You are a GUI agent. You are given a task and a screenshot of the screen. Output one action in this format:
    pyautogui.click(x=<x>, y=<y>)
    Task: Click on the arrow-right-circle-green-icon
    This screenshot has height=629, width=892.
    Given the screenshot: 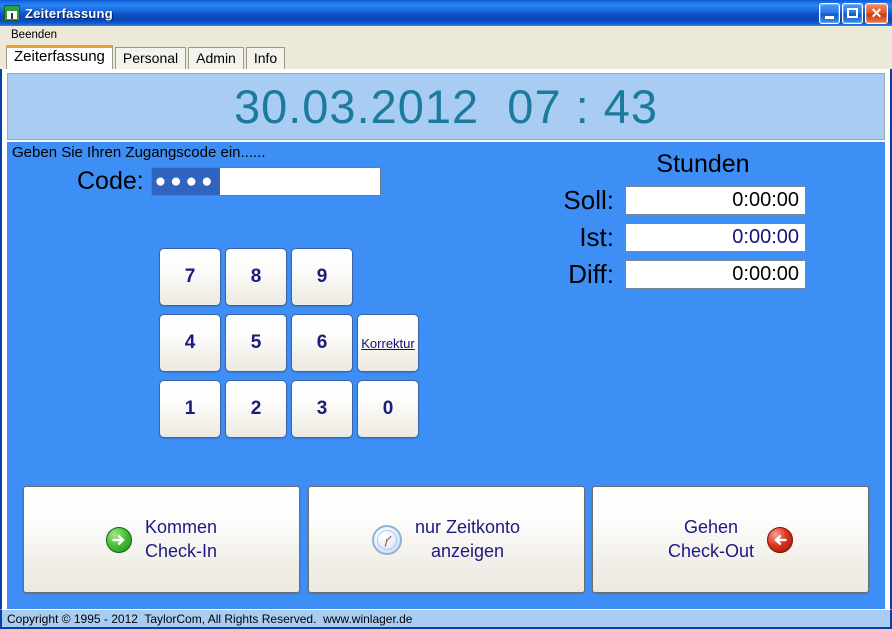 What is the action you would take?
    pyautogui.click(x=118, y=539)
    